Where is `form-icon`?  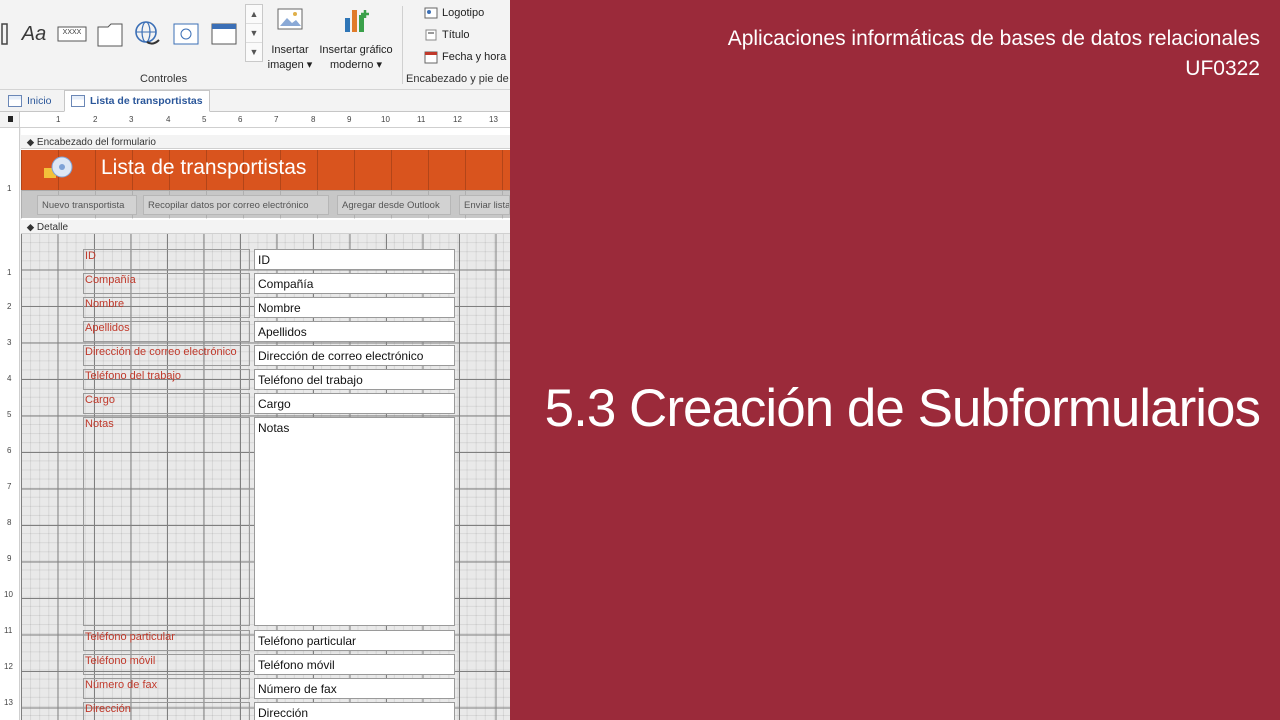 form-icon is located at coordinates (15, 101).